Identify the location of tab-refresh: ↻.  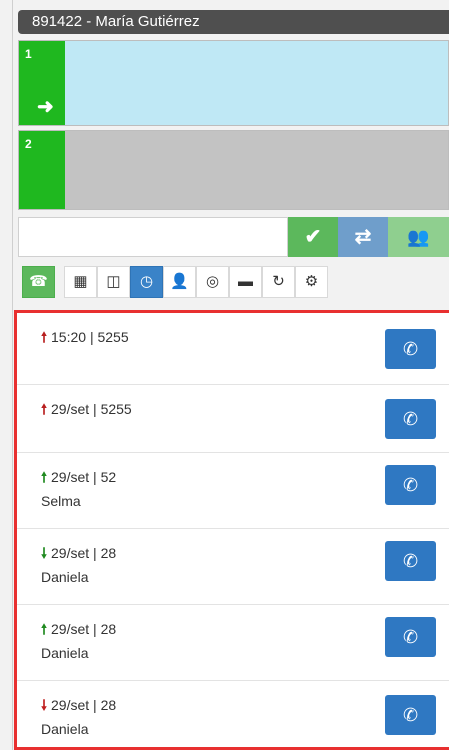
(278, 282).